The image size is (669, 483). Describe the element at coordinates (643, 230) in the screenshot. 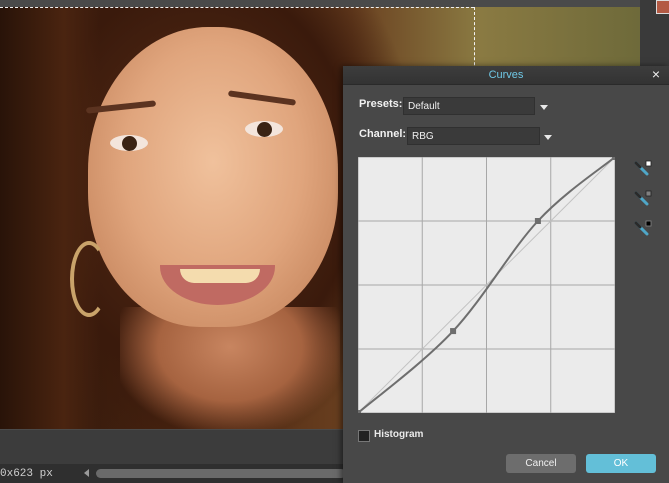

I see `black-point-eyedropper-icon` at that location.